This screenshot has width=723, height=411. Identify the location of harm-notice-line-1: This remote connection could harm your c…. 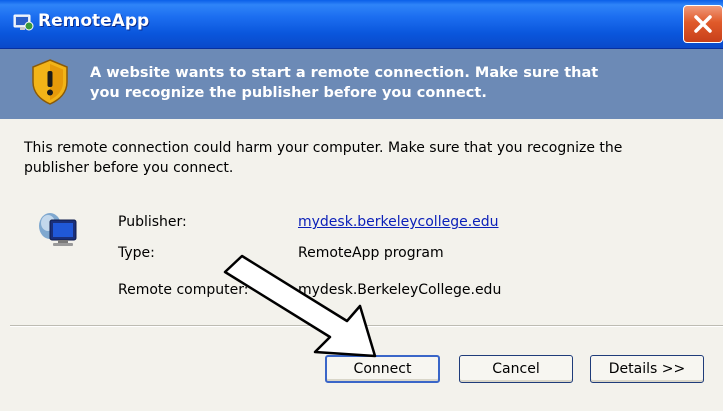
(323, 148).